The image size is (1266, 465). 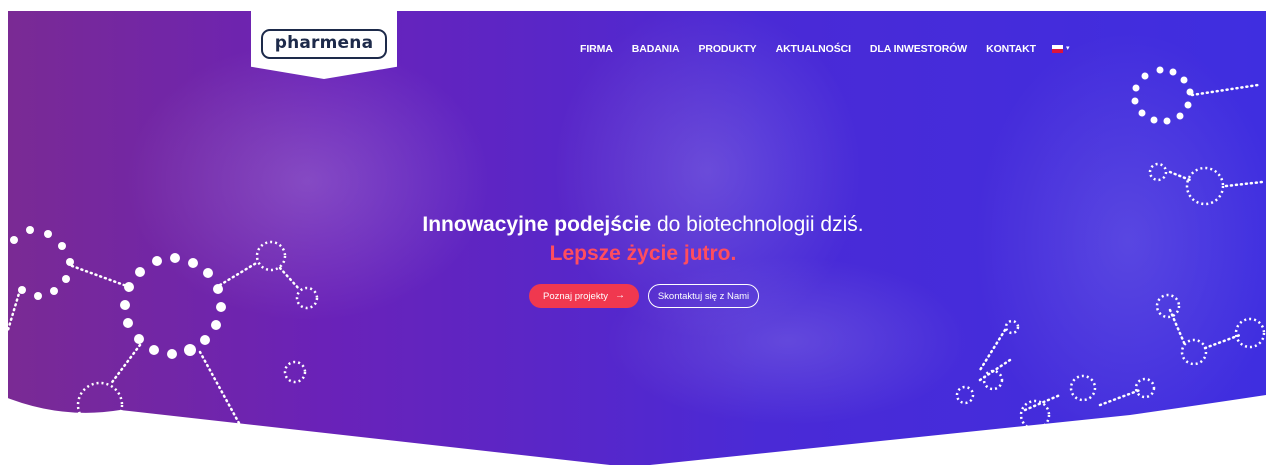 I want to click on explore-projects-button: Poznaj projekty →, so click(x=584, y=296).